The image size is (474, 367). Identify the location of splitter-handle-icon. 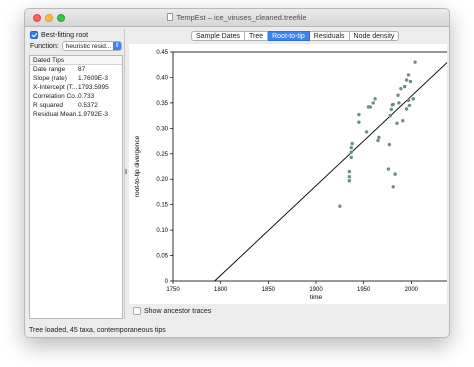
(126, 171).